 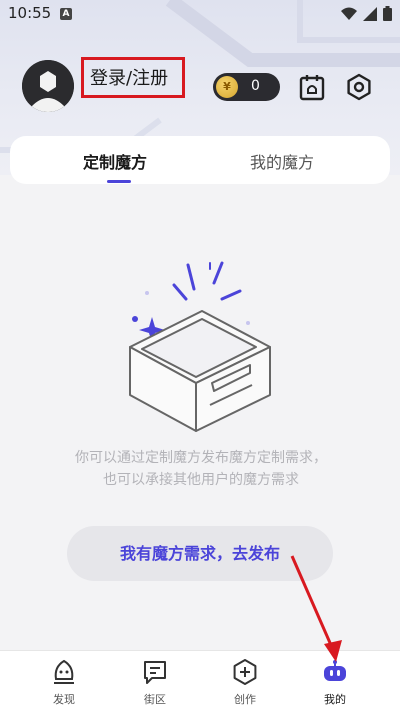 I want to click on nav-label-discover: 发现, so click(x=64, y=699).